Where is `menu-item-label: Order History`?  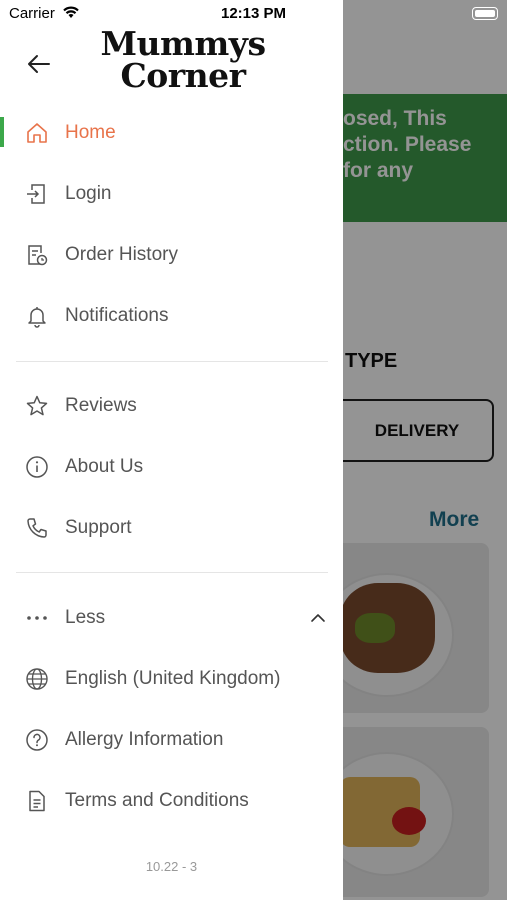 menu-item-label: Order History is located at coordinates (121, 254).